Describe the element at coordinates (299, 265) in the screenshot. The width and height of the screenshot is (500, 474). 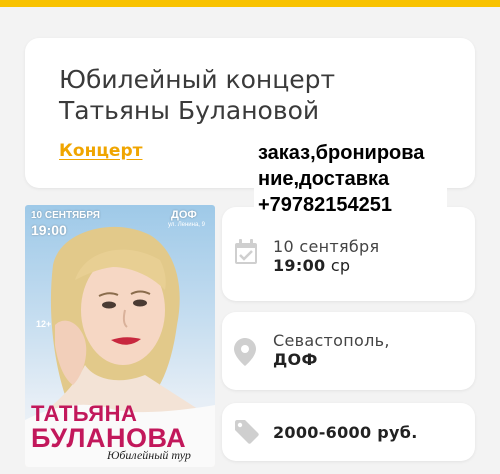
I see `event-time: 19:00` at that location.